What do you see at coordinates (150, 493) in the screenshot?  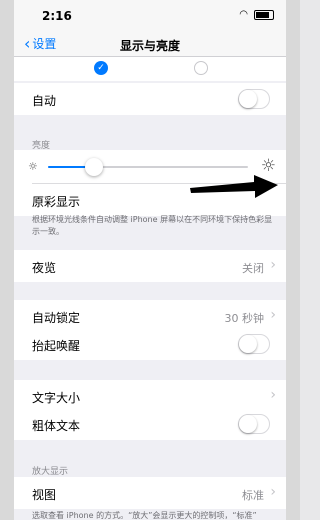 I see `zoom-view-row: 视图 标准 ›` at bounding box center [150, 493].